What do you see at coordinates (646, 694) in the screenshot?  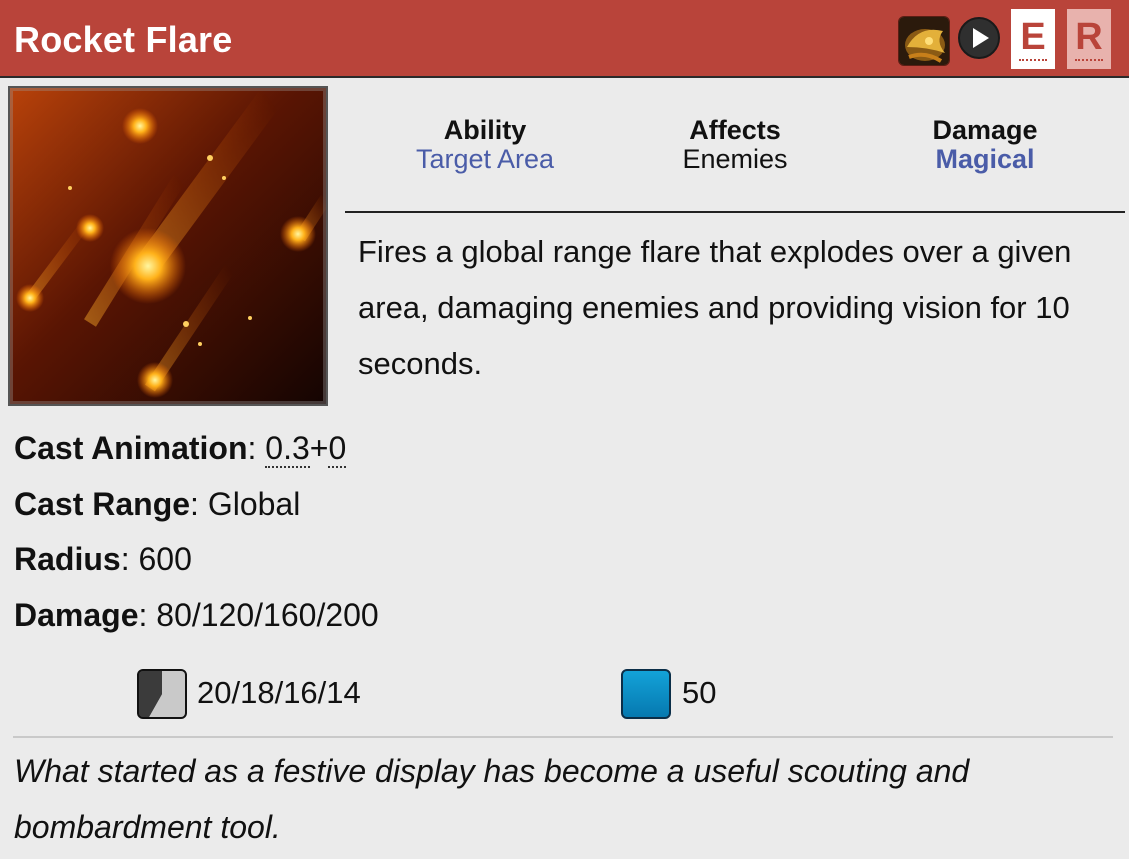 I see `mana-icon` at bounding box center [646, 694].